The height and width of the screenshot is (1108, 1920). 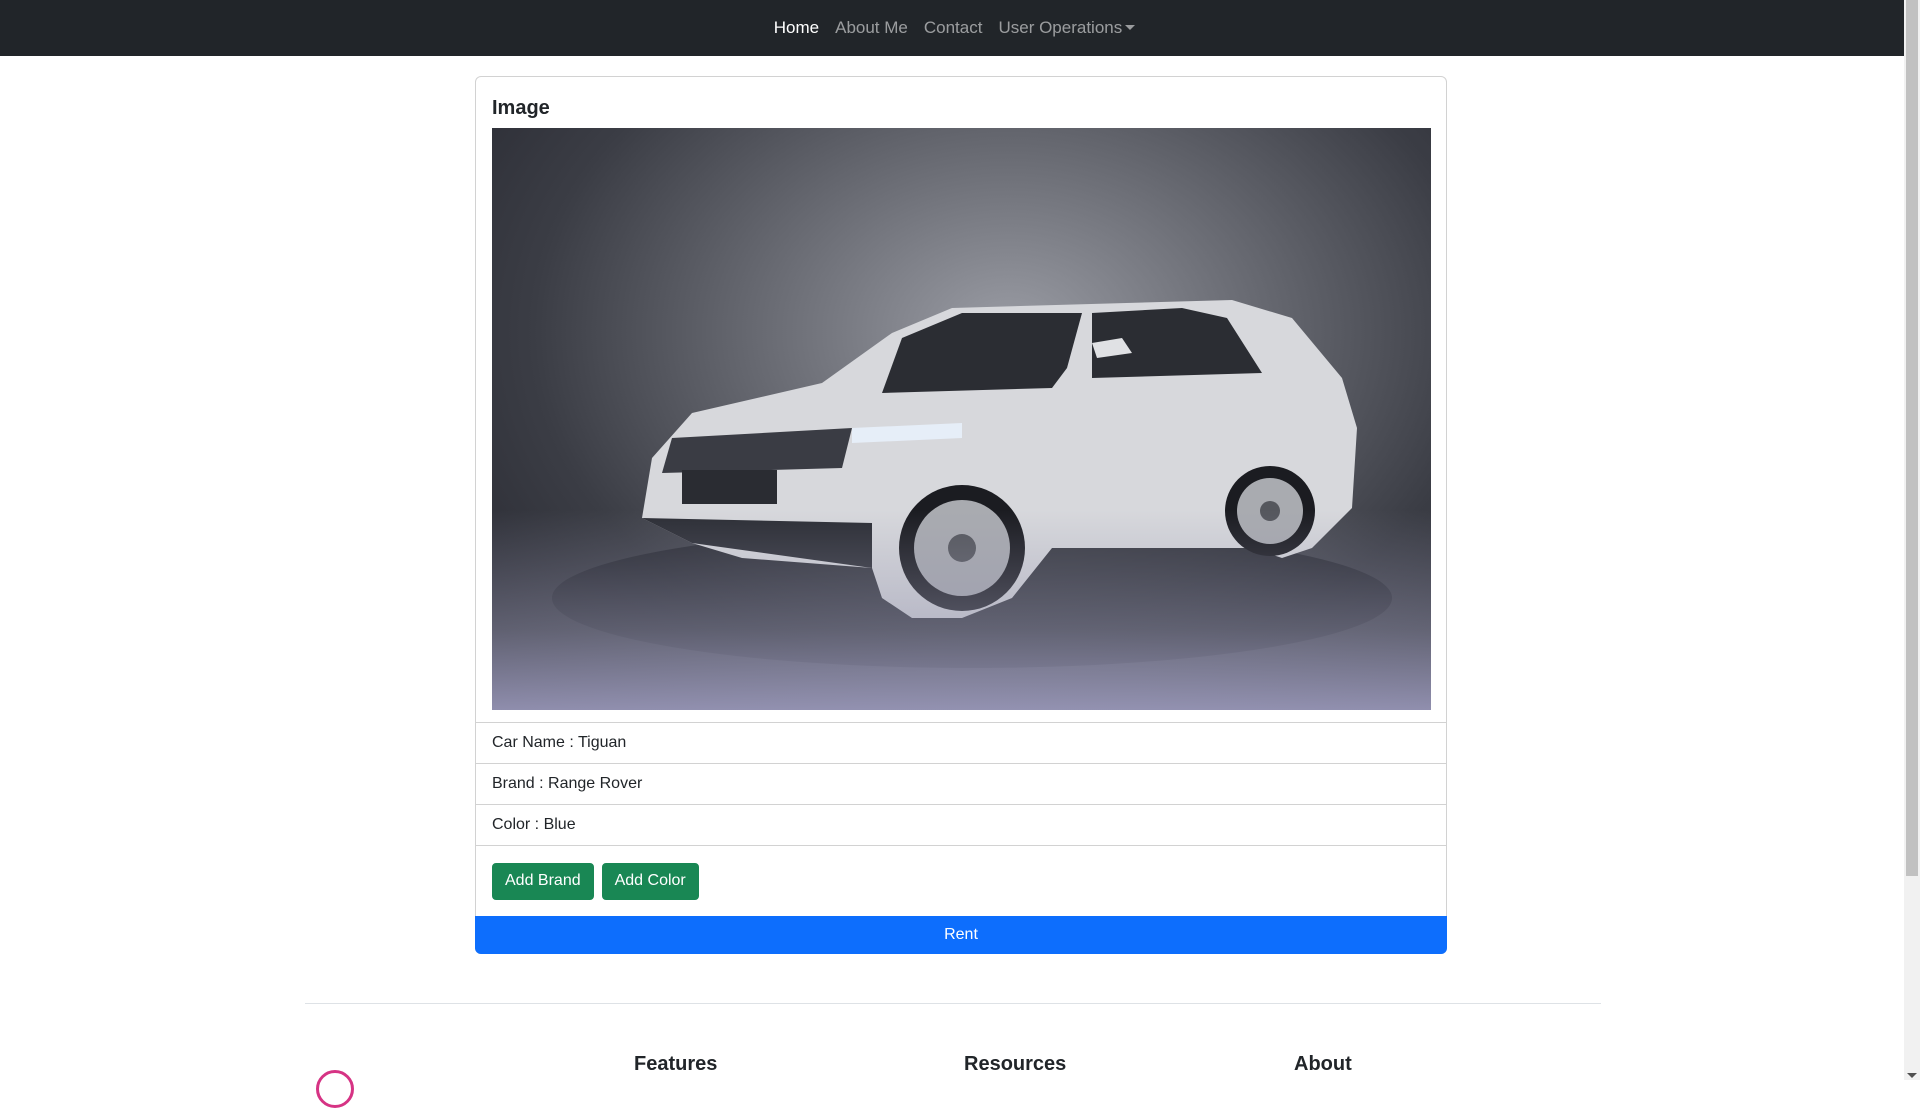 I want to click on brand-item: Brand : Range Rover, so click(x=961, y=784).